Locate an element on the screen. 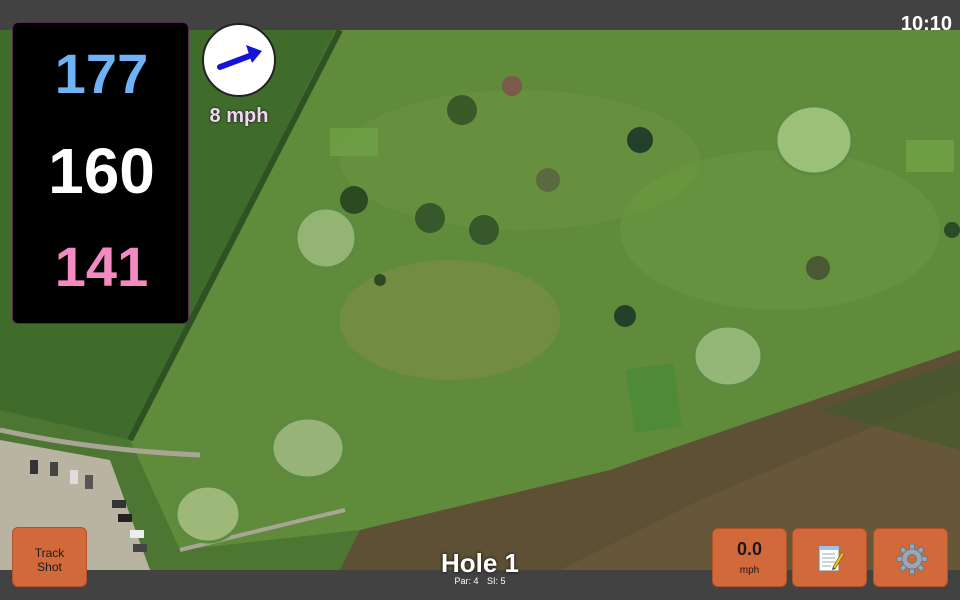 The height and width of the screenshot is (600, 960). wind-arrow-icon is located at coordinates (239, 57).